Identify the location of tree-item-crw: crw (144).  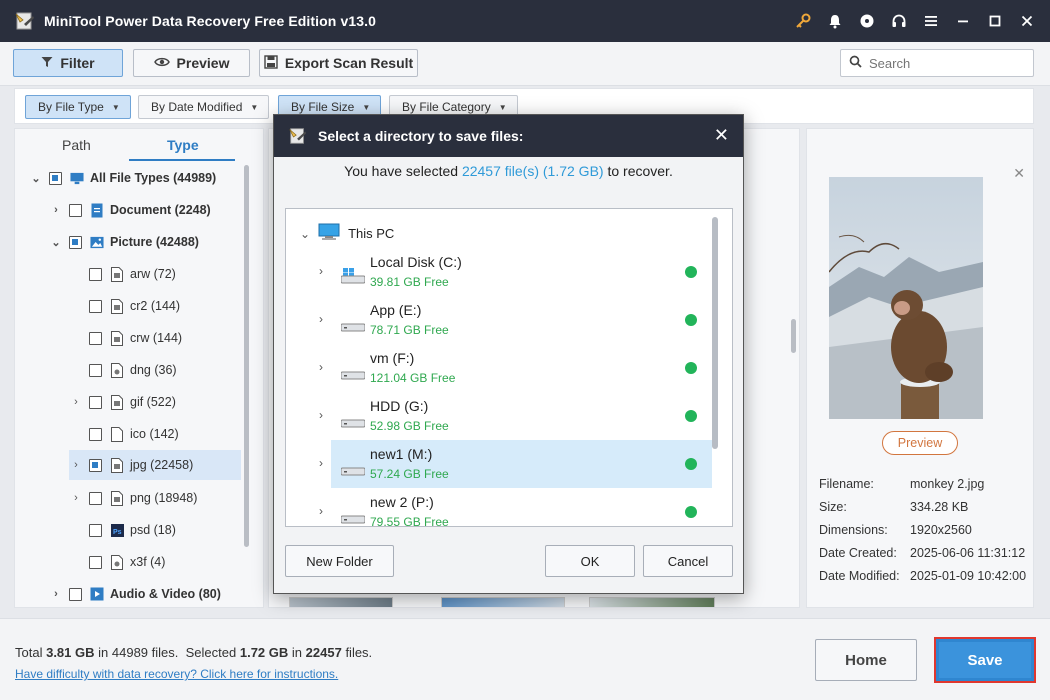
(135, 338).